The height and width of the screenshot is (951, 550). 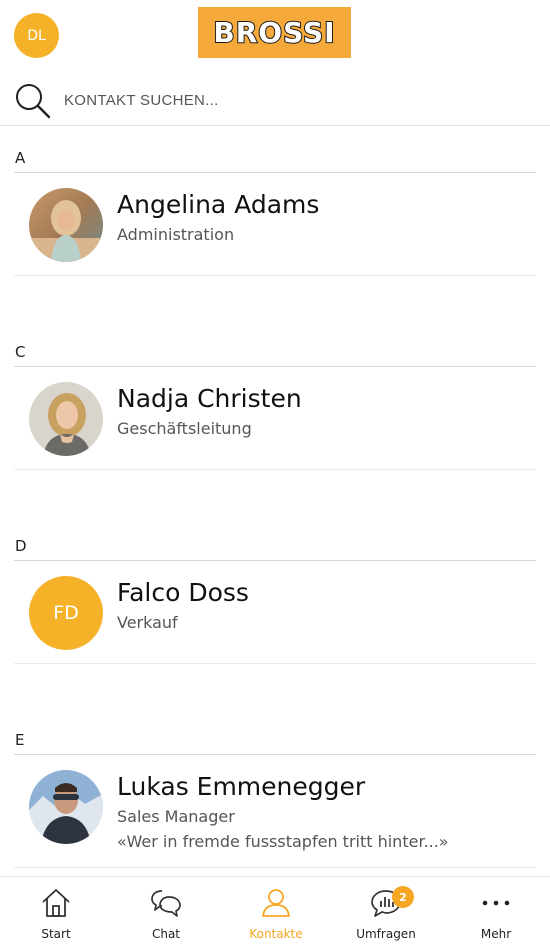 What do you see at coordinates (176, 816) in the screenshot?
I see `contact-role: Sales Manager` at bounding box center [176, 816].